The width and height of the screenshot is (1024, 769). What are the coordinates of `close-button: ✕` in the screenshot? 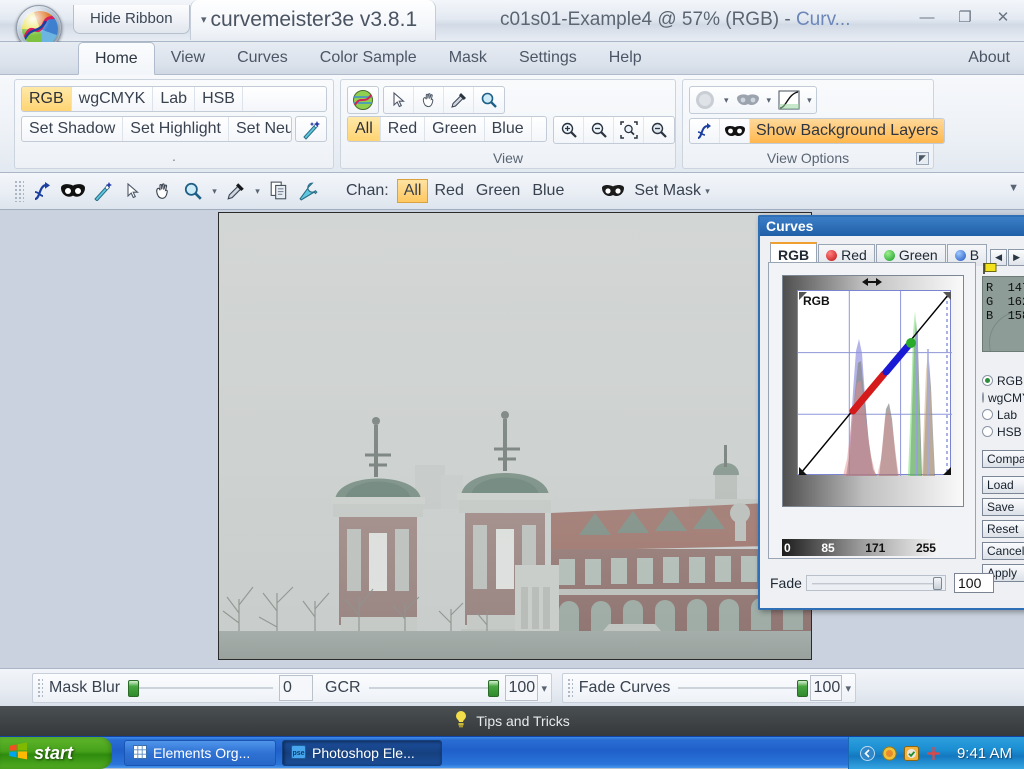 It's located at (1003, 17).